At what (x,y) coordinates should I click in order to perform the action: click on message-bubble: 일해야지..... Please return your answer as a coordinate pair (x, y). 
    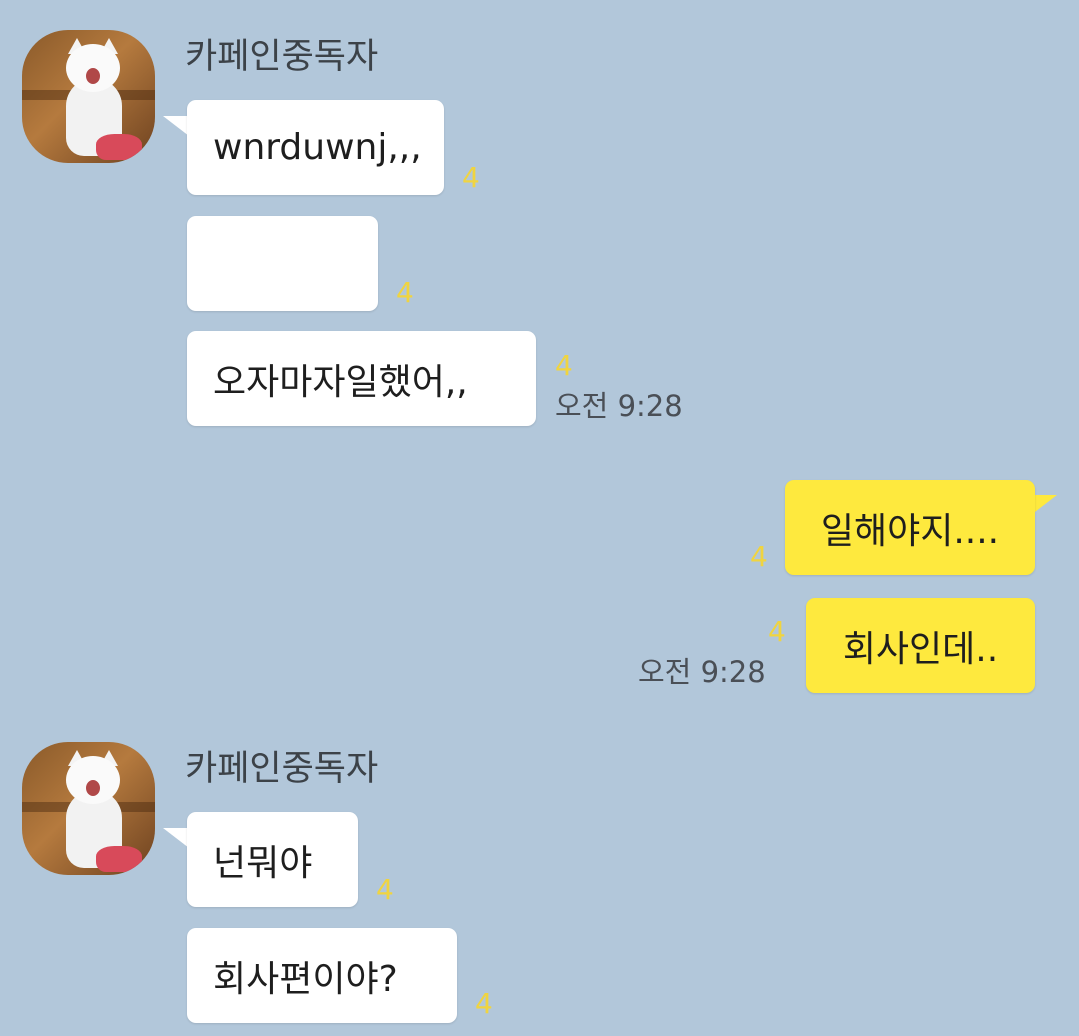
    Looking at the image, I should click on (910, 527).